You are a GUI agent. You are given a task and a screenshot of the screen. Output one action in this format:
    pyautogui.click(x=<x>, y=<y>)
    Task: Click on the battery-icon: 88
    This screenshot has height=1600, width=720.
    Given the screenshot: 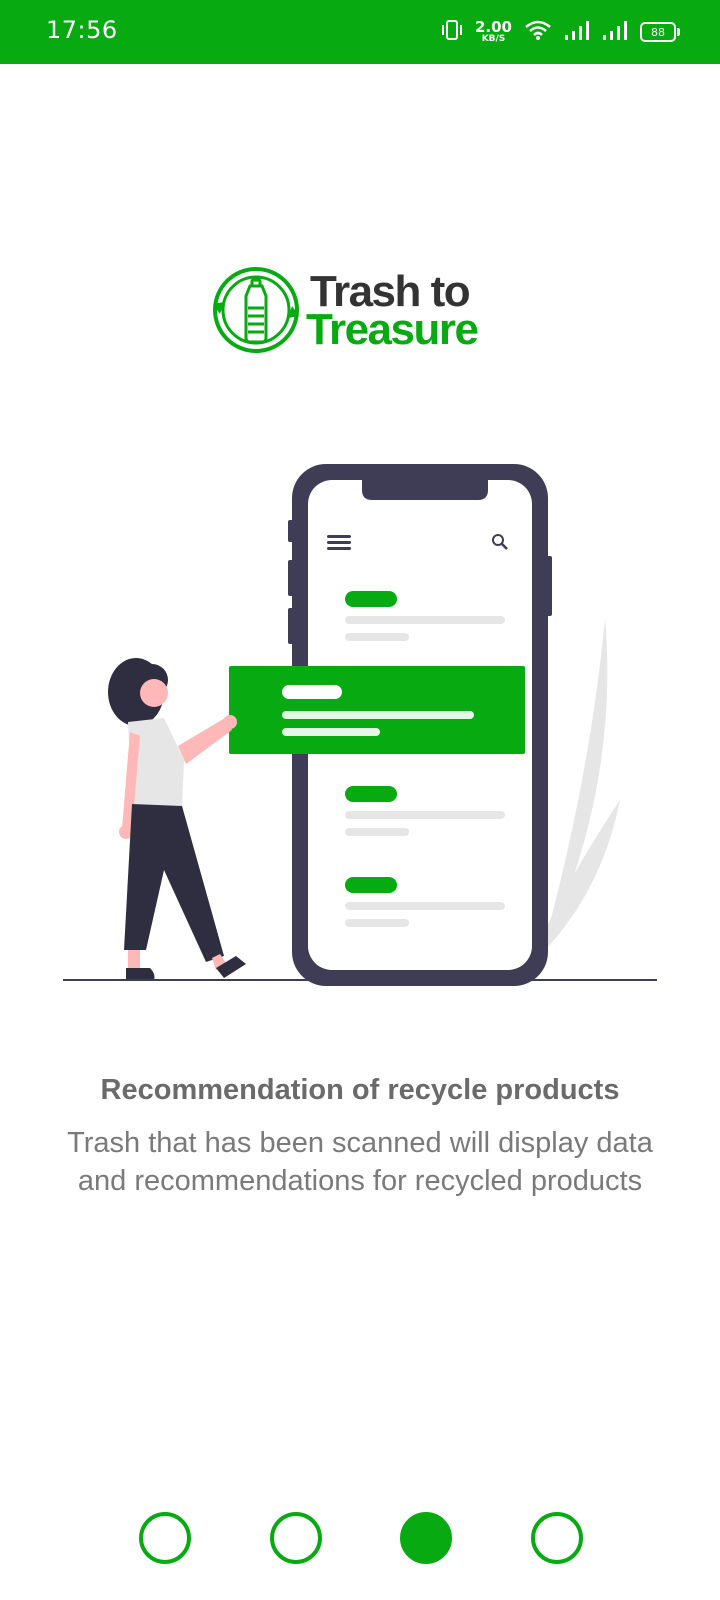 What is the action you would take?
    pyautogui.click(x=660, y=32)
    